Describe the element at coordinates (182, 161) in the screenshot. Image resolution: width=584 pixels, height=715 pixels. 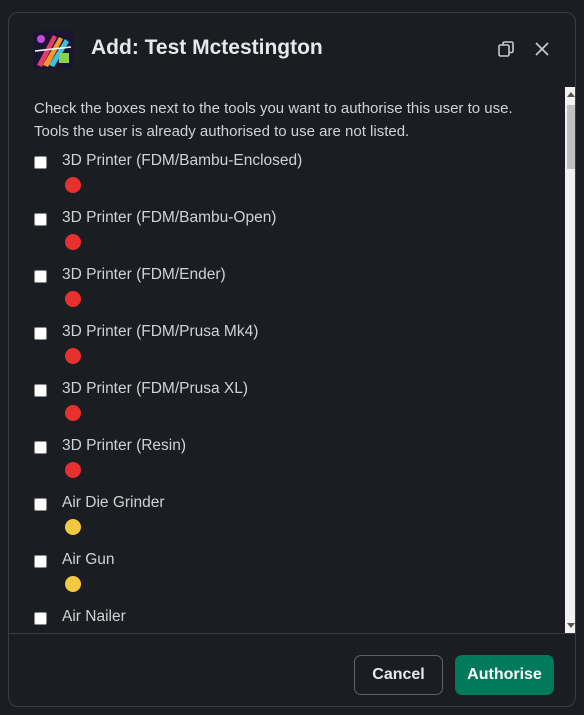
I see `tool-name: 3D Printer (FDM/Bambu-Enclosed)` at that location.